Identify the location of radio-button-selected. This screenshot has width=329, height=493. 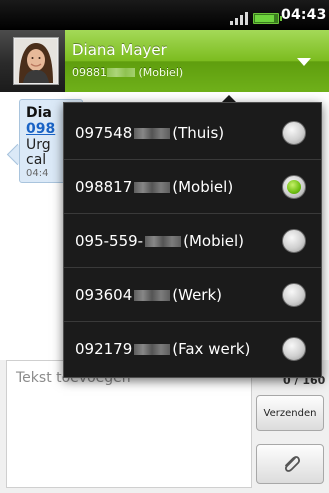
(294, 187).